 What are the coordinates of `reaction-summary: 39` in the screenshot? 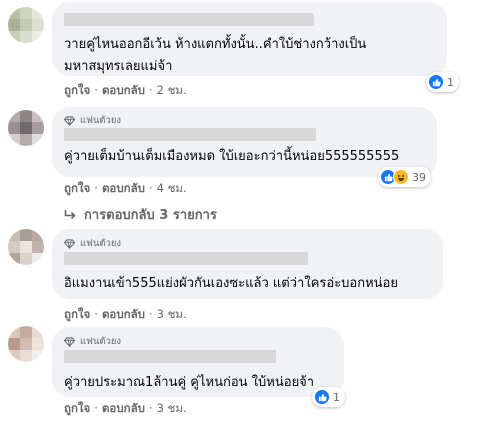 It's located at (404, 177).